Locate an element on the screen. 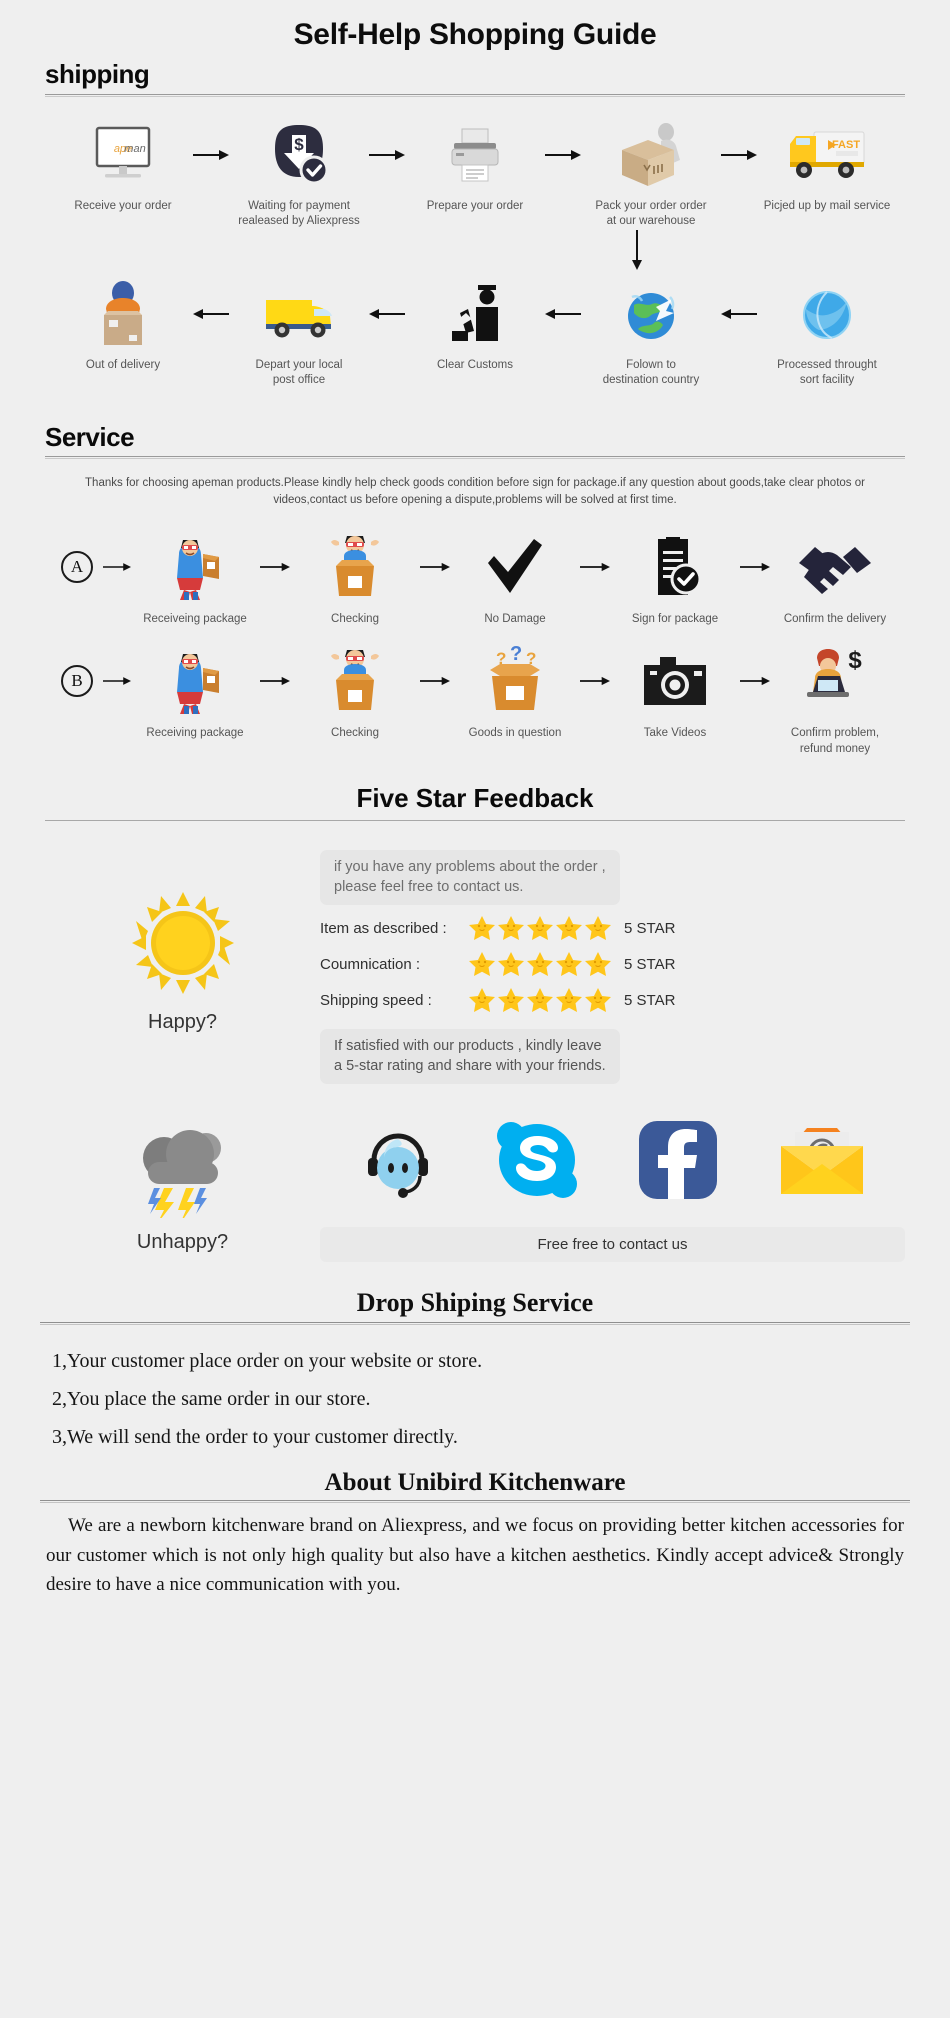 The width and height of the screenshot is (950, 2018). shipping-step: Processed throught sort facility is located at coordinates (827, 333).